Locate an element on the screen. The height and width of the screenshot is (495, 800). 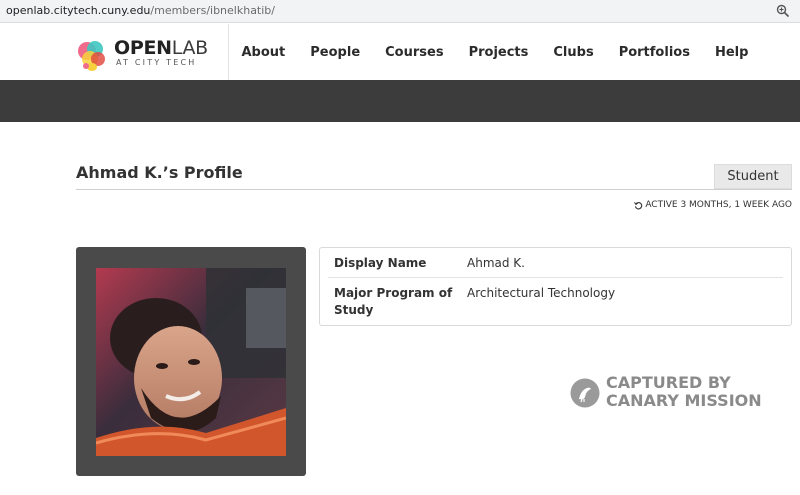
bird-icon is located at coordinates (585, 393).